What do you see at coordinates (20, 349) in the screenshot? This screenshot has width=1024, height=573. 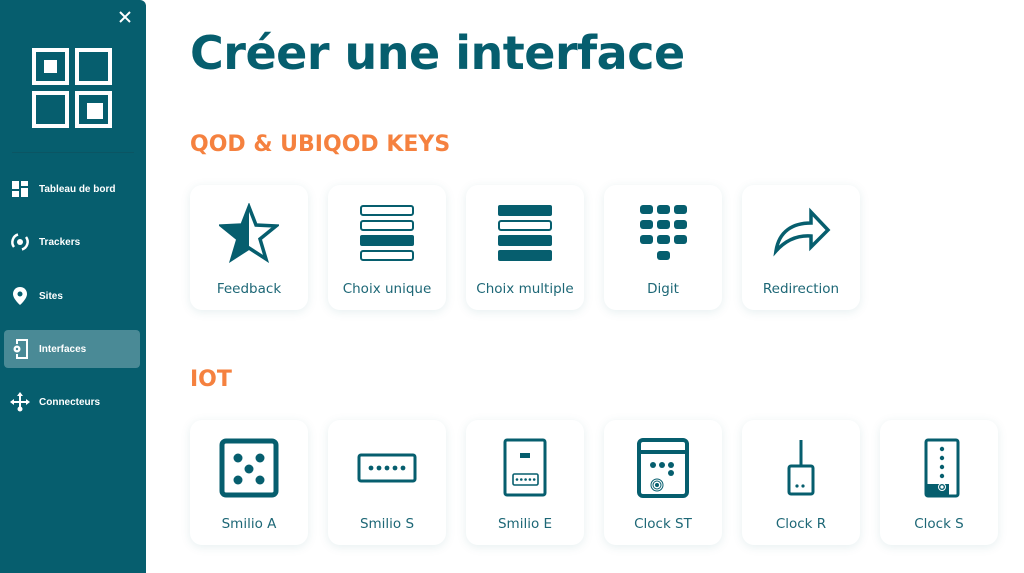 I see `interfaces-icon` at bounding box center [20, 349].